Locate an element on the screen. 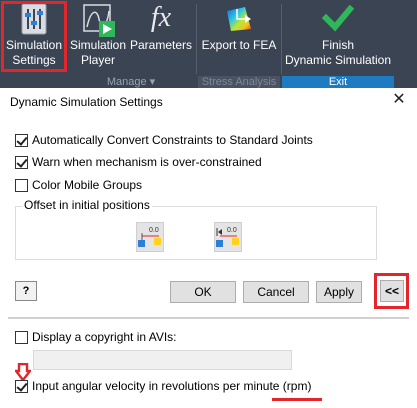 Image resolution: width=417 pixels, height=408 pixels. dialog-title: Dynamic Simulation Settings is located at coordinates (86, 102).